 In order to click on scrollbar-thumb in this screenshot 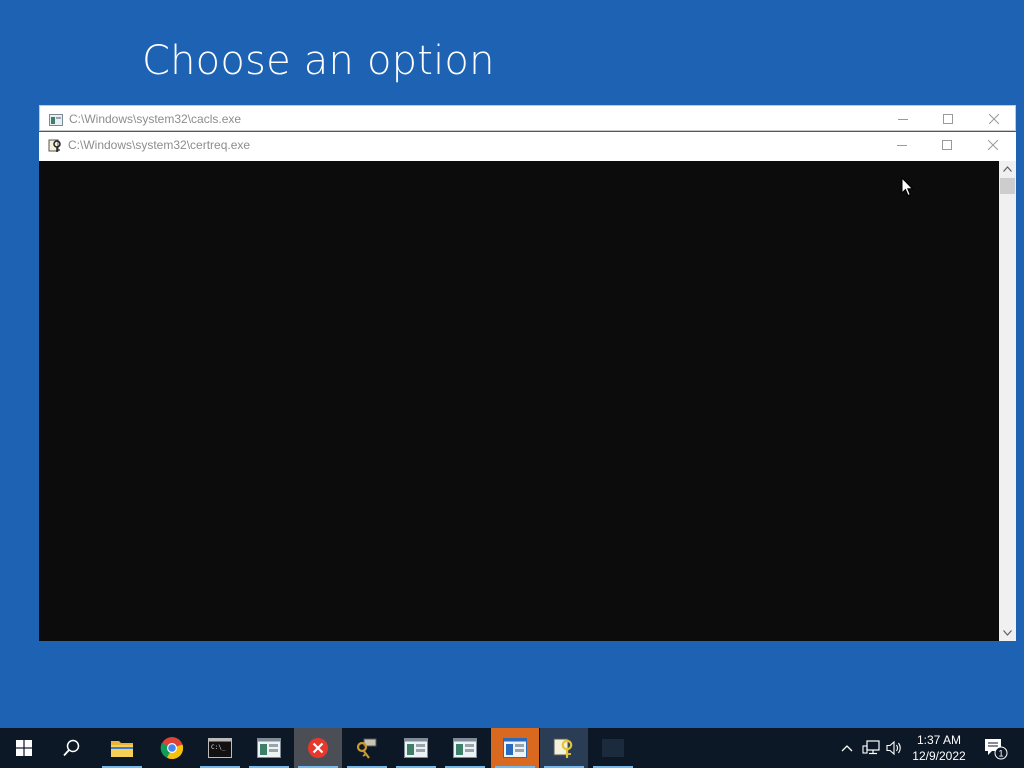, I will do `click(1007, 186)`.